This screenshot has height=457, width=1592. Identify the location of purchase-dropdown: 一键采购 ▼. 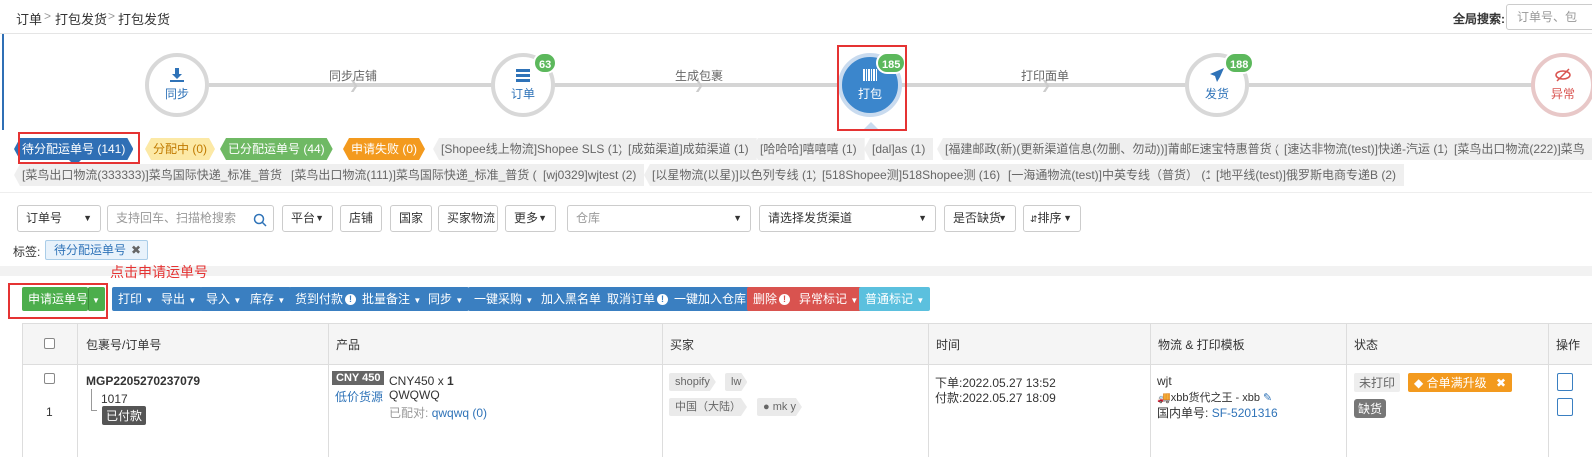
(504, 299).